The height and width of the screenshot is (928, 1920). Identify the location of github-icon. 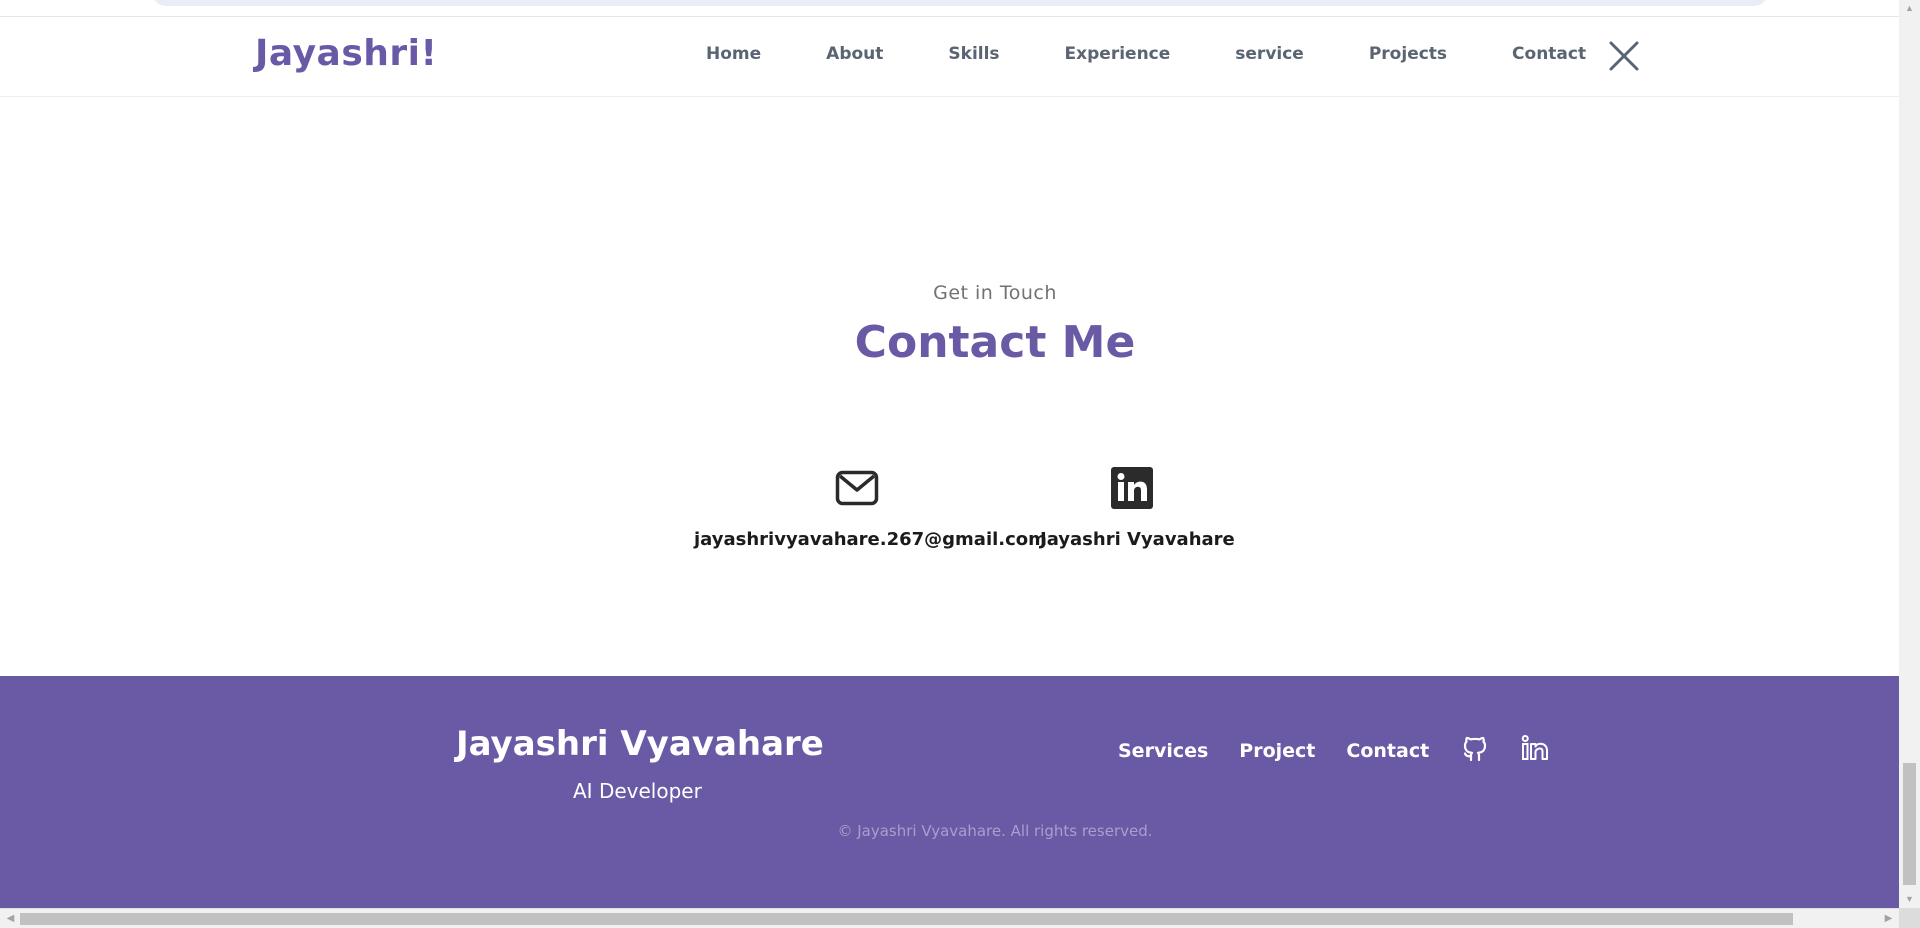
(1475, 750).